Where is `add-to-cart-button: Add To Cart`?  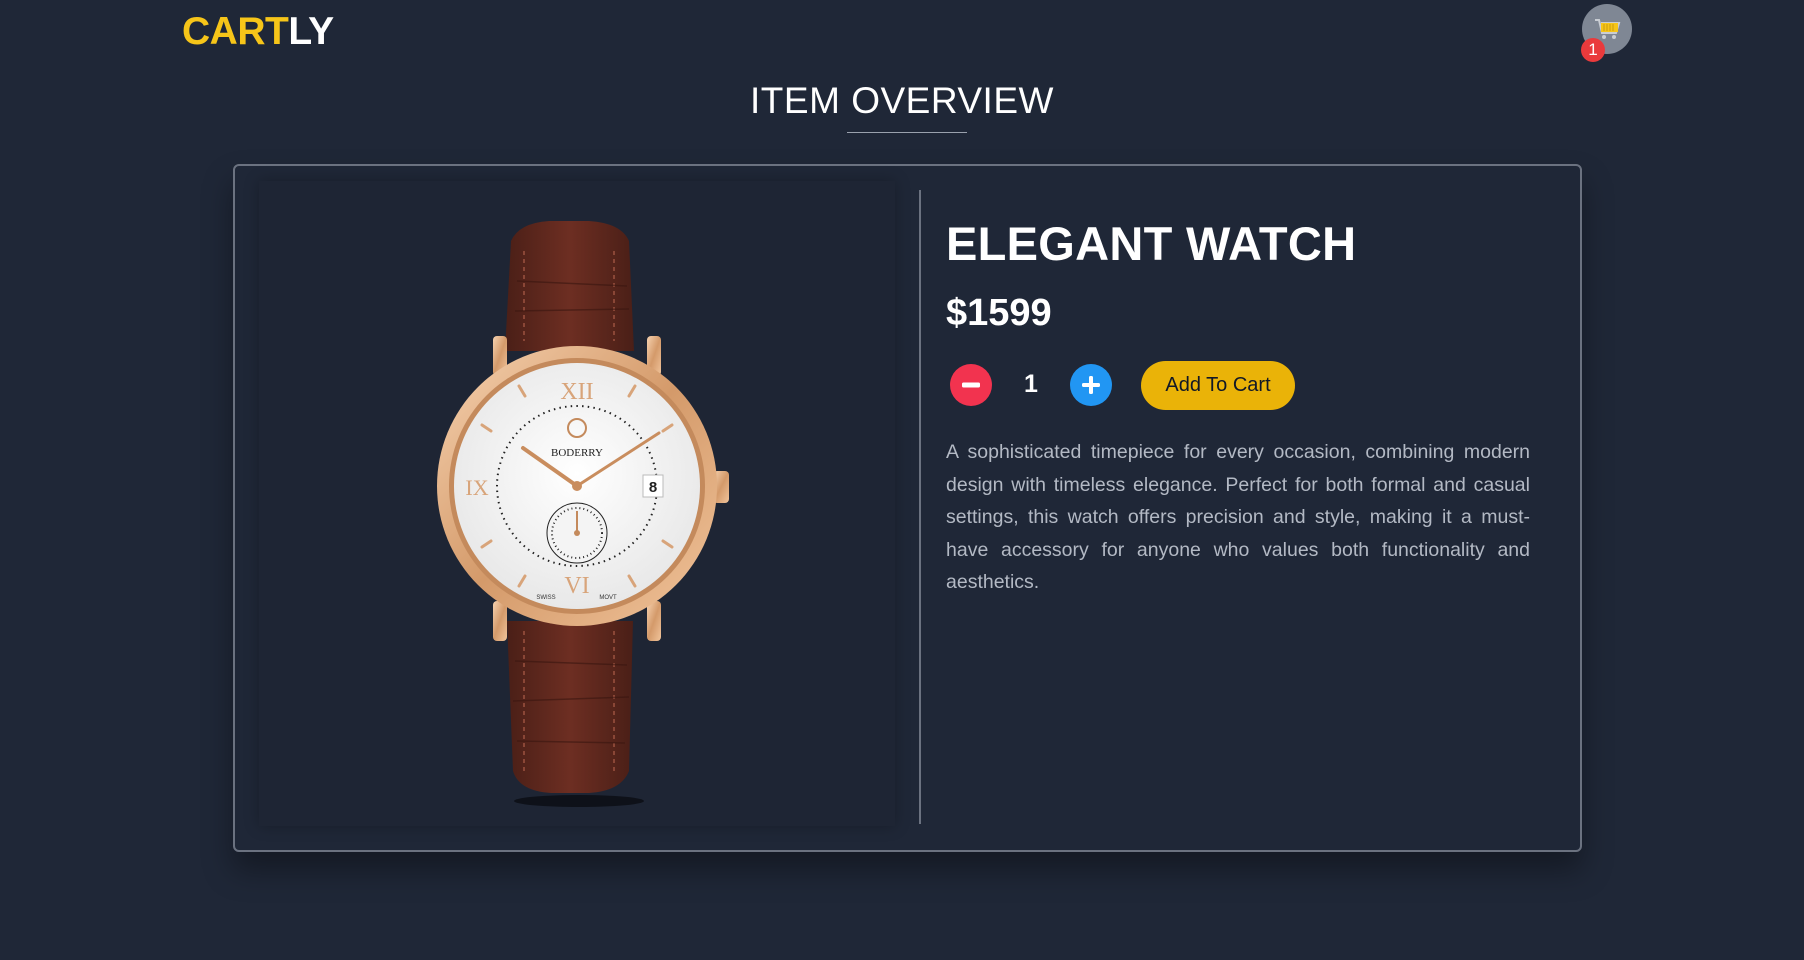
add-to-cart-button: Add To Cart is located at coordinates (1218, 385).